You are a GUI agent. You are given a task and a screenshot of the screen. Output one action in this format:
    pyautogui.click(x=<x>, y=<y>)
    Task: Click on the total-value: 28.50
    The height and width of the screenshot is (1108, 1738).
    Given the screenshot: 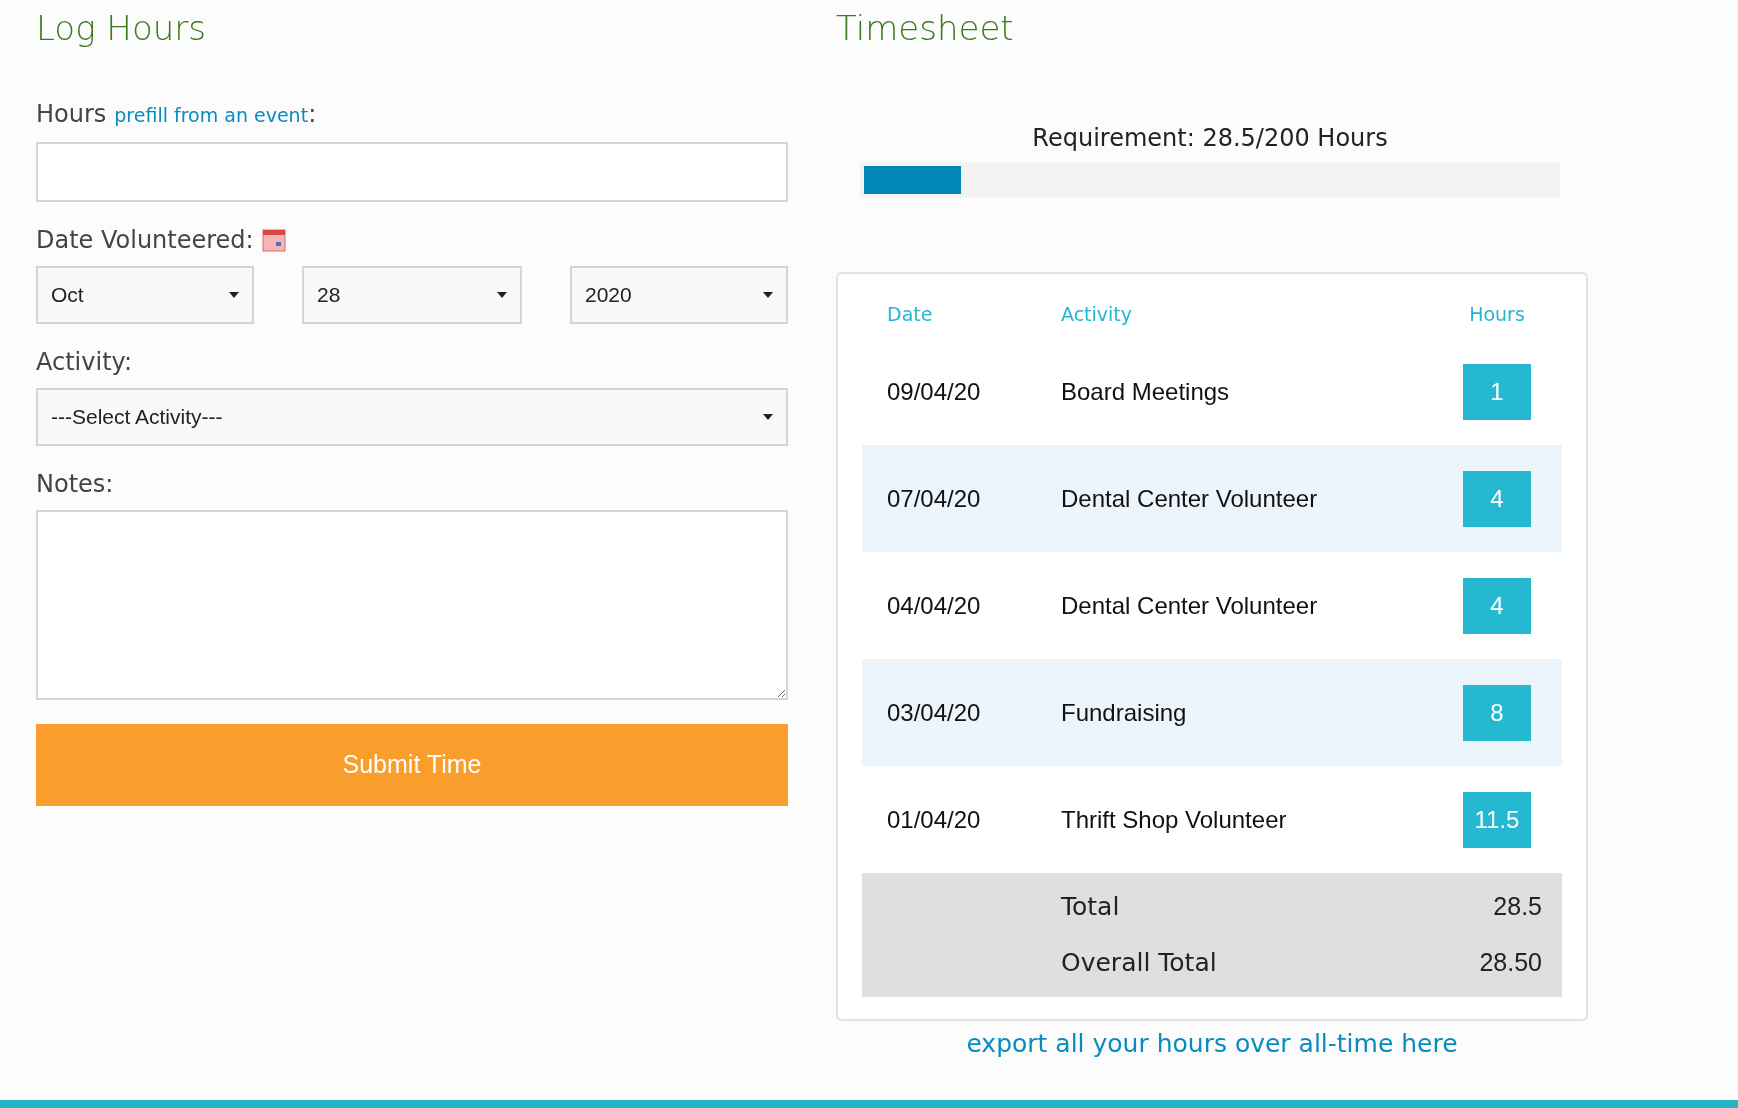 What is the action you would take?
    pyautogui.click(x=1510, y=963)
    